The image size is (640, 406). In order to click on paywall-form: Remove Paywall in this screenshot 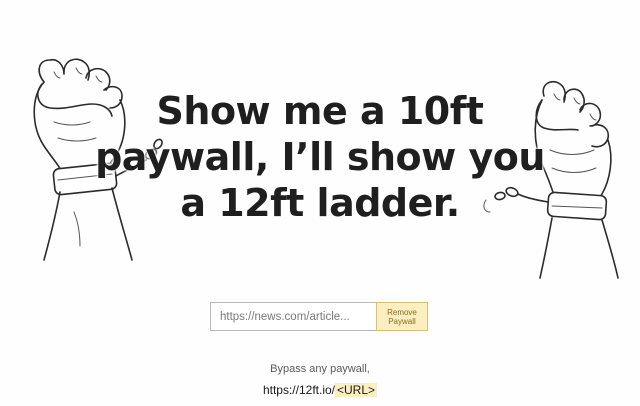, I will do `click(319, 316)`.